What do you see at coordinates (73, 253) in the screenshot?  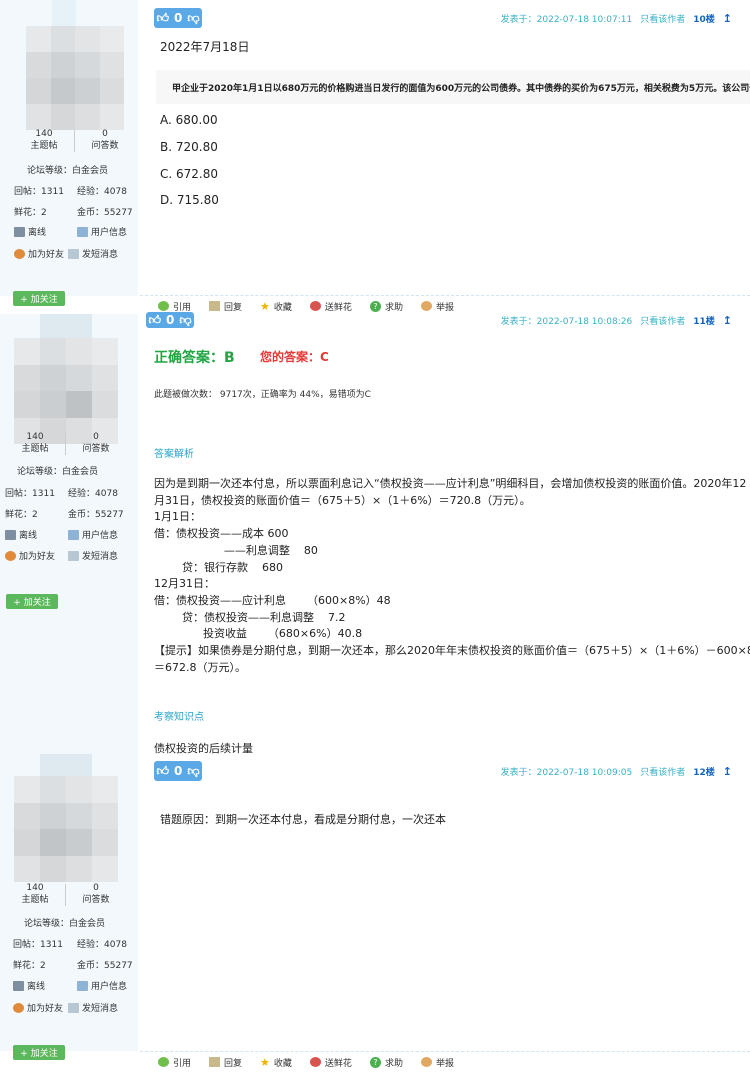 I see `envelope-icon` at bounding box center [73, 253].